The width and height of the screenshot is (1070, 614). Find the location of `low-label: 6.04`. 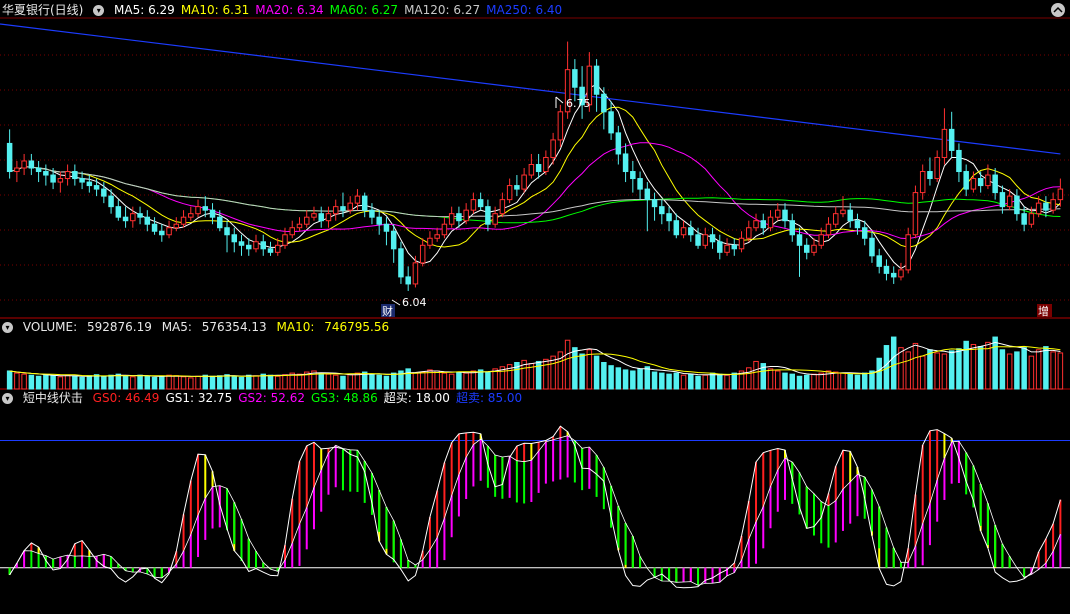

low-label: 6.04 is located at coordinates (414, 302).